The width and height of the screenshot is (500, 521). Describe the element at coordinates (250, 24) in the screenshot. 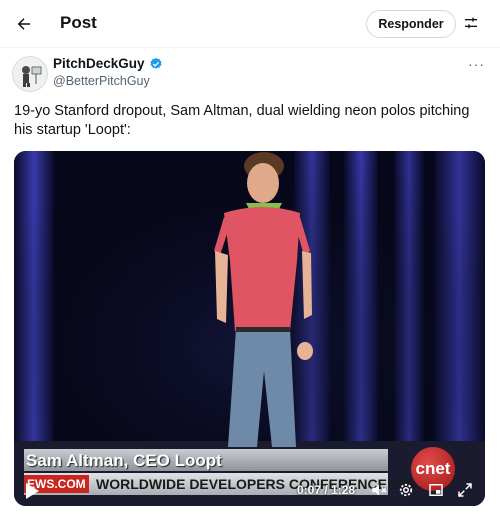

I see `top-bar: Post Responder` at that location.